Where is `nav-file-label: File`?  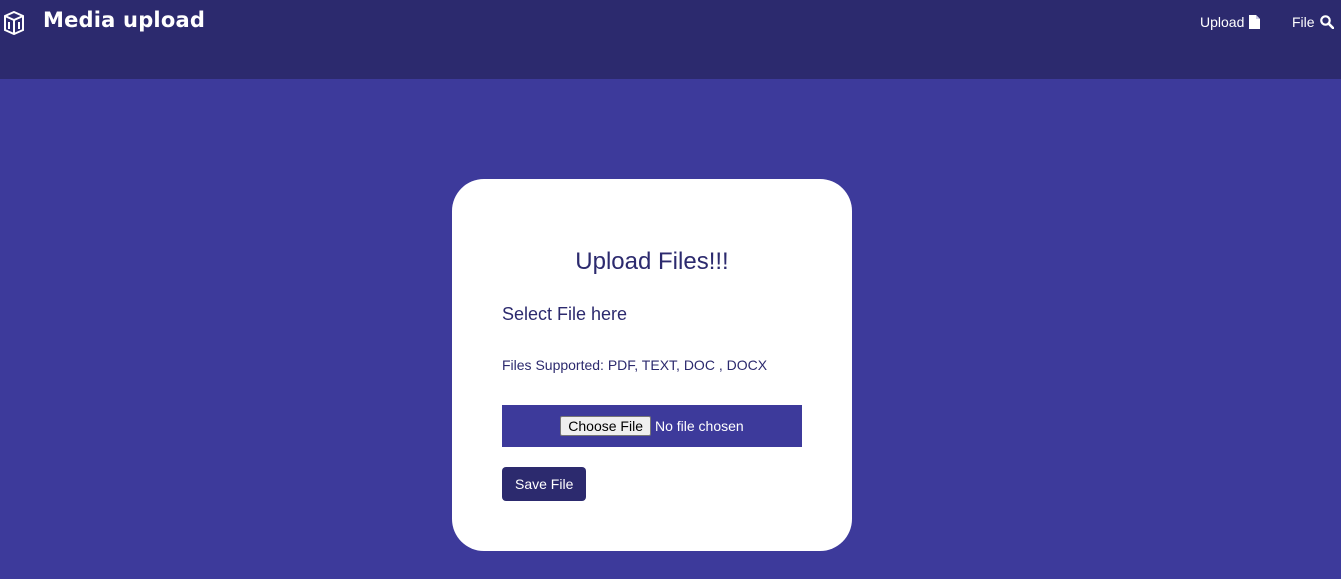 nav-file-label: File is located at coordinates (1303, 22).